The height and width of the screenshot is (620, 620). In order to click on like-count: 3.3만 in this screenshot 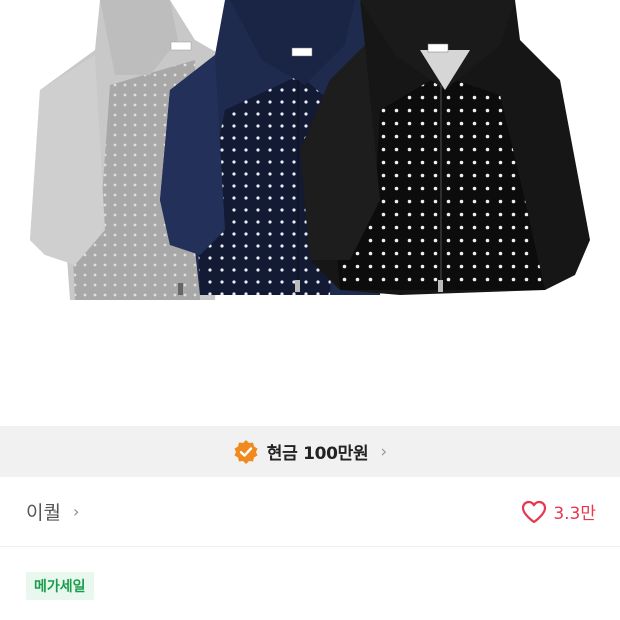, I will do `click(574, 514)`.